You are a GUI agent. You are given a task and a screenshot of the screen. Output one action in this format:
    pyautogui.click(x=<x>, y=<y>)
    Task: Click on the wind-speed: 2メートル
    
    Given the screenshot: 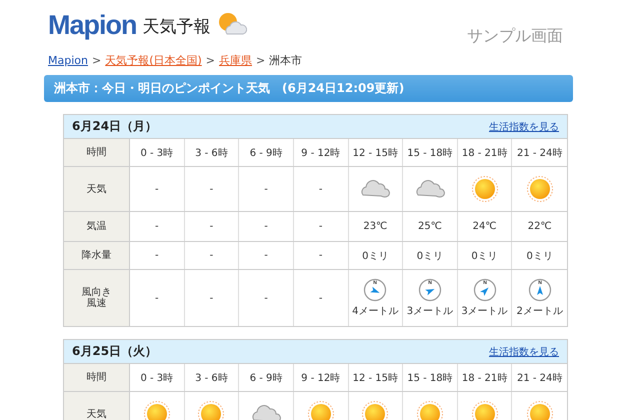 What is the action you would take?
    pyautogui.click(x=539, y=311)
    